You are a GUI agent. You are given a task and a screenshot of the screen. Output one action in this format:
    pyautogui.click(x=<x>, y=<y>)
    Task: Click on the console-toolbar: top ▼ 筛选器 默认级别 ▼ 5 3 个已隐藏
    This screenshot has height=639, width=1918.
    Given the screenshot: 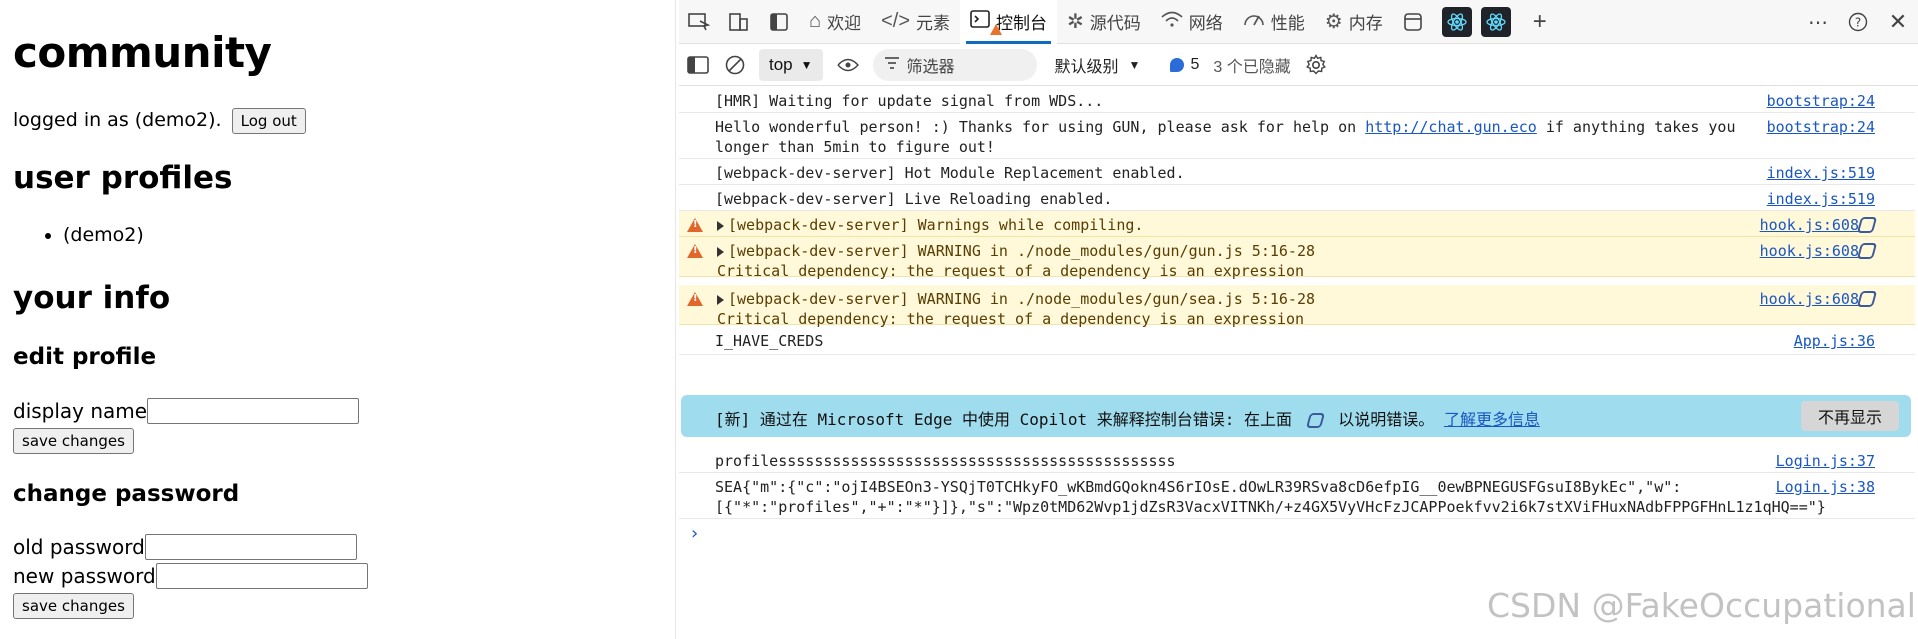 What is the action you would take?
    pyautogui.click(x=1298, y=65)
    